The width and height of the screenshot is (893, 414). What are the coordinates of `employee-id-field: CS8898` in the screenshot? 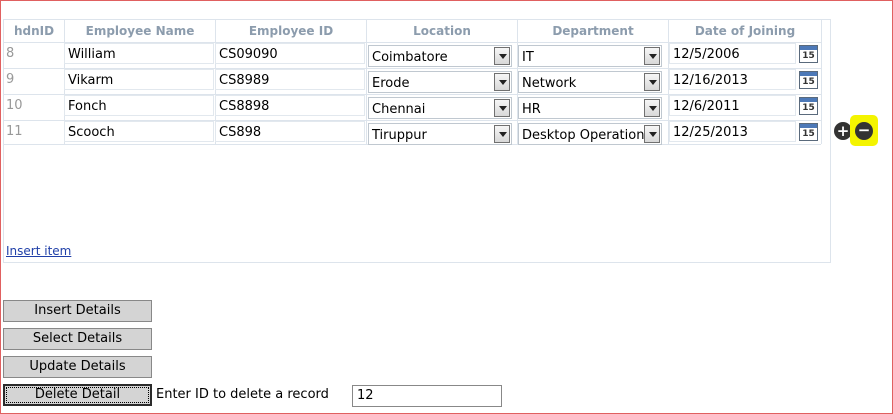 It's located at (290, 105).